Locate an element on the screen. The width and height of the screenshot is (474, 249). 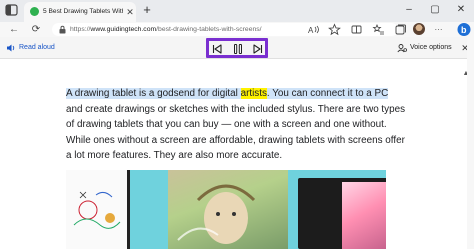
playback-controls is located at coordinates (237, 48).